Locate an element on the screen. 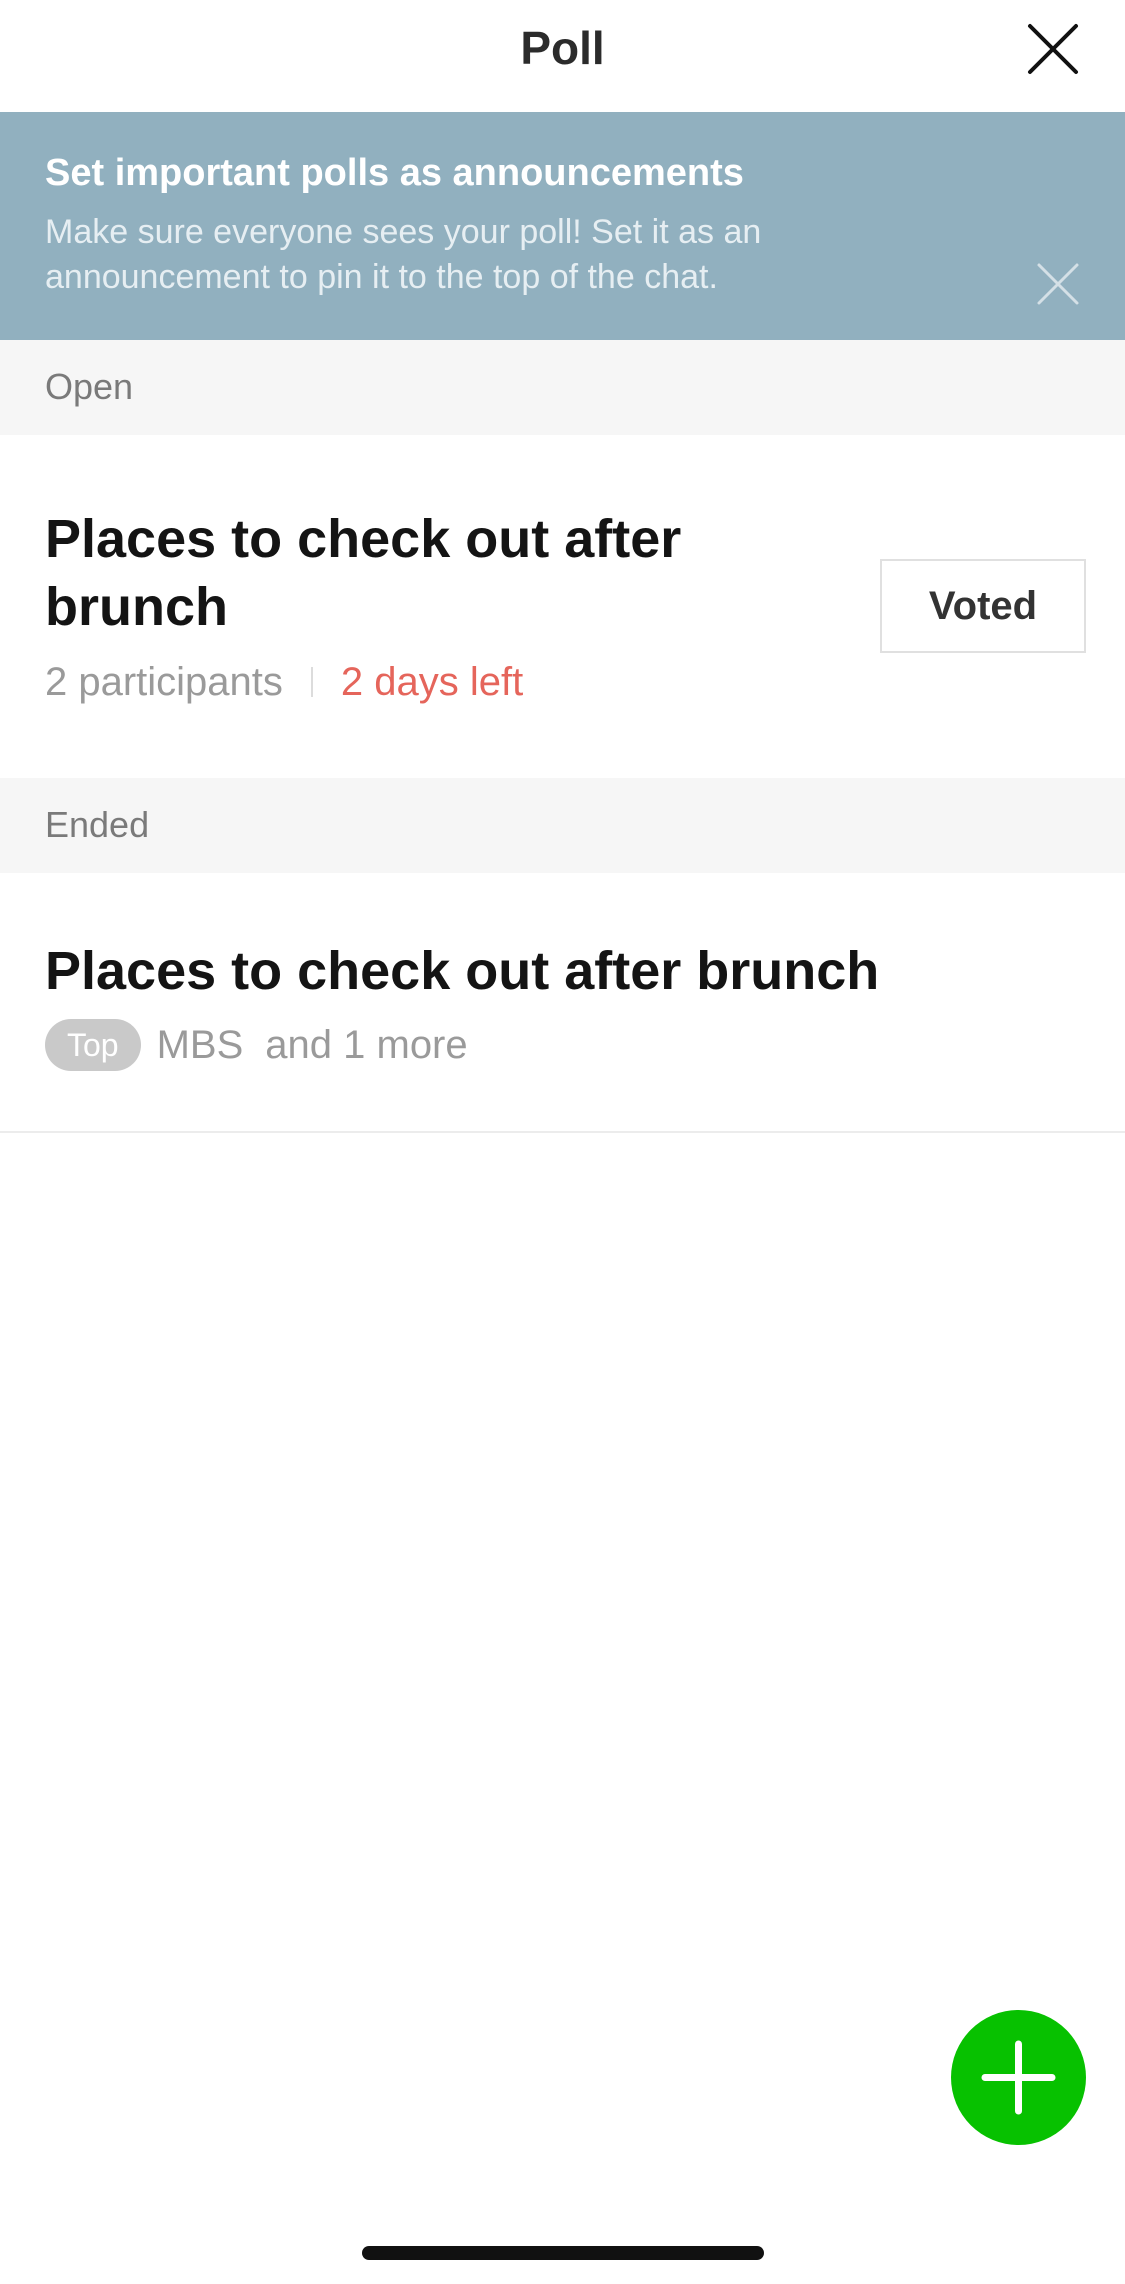 The image size is (1125, 2284). participants-count: 2 participants is located at coordinates (164, 682).